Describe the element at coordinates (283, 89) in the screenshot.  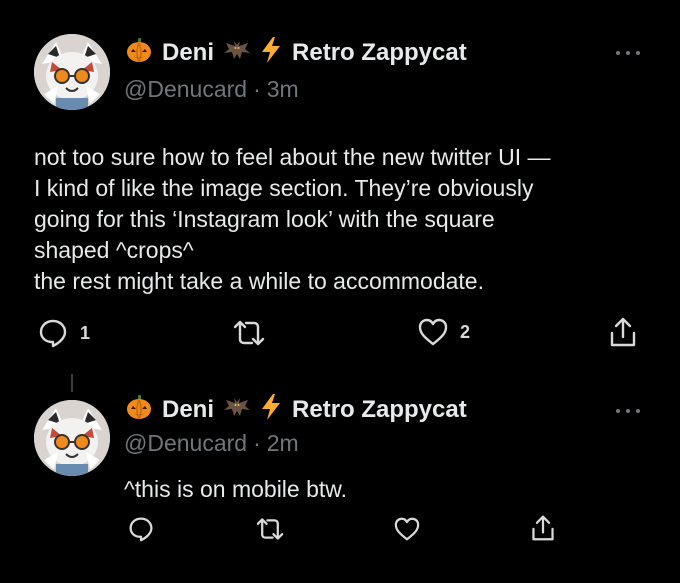
I see `timestamp: 3m` at that location.